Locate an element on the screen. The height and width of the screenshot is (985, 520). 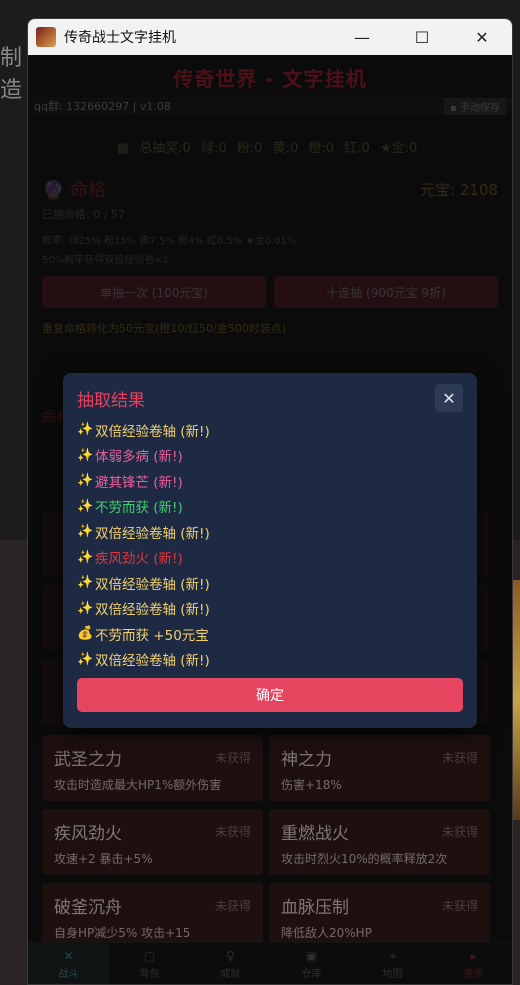
minimize-icon: — is located at coordinates (362, 37).